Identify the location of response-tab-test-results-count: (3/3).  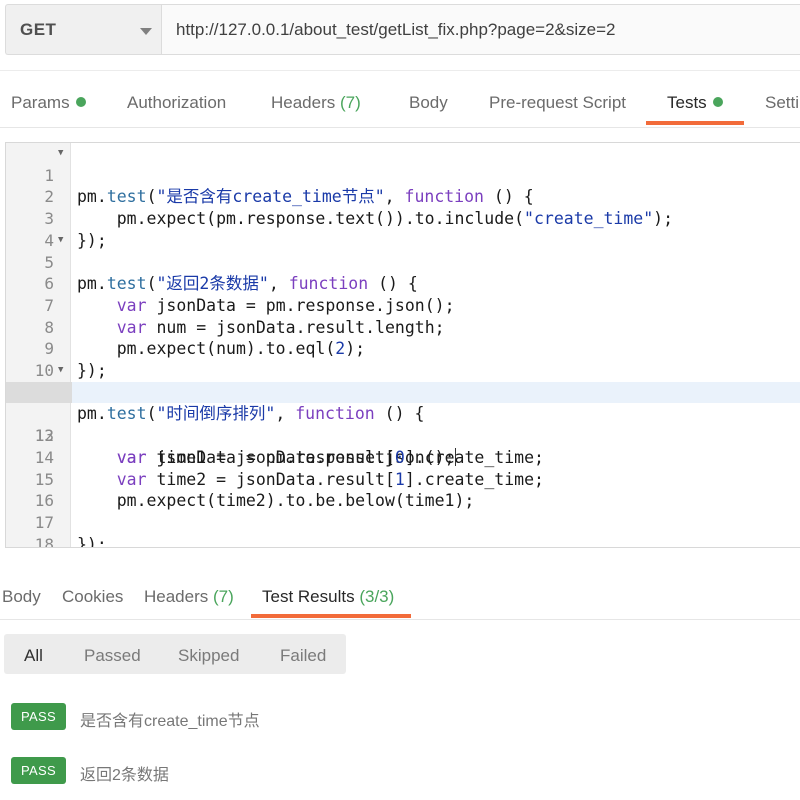
(377, 596).